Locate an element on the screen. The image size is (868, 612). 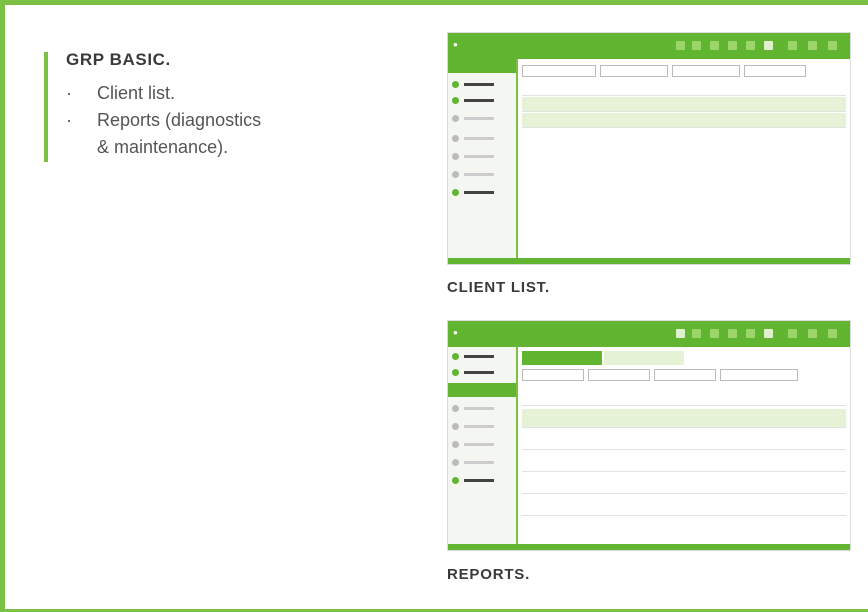
tab-active is located at coordinates (562, 358).